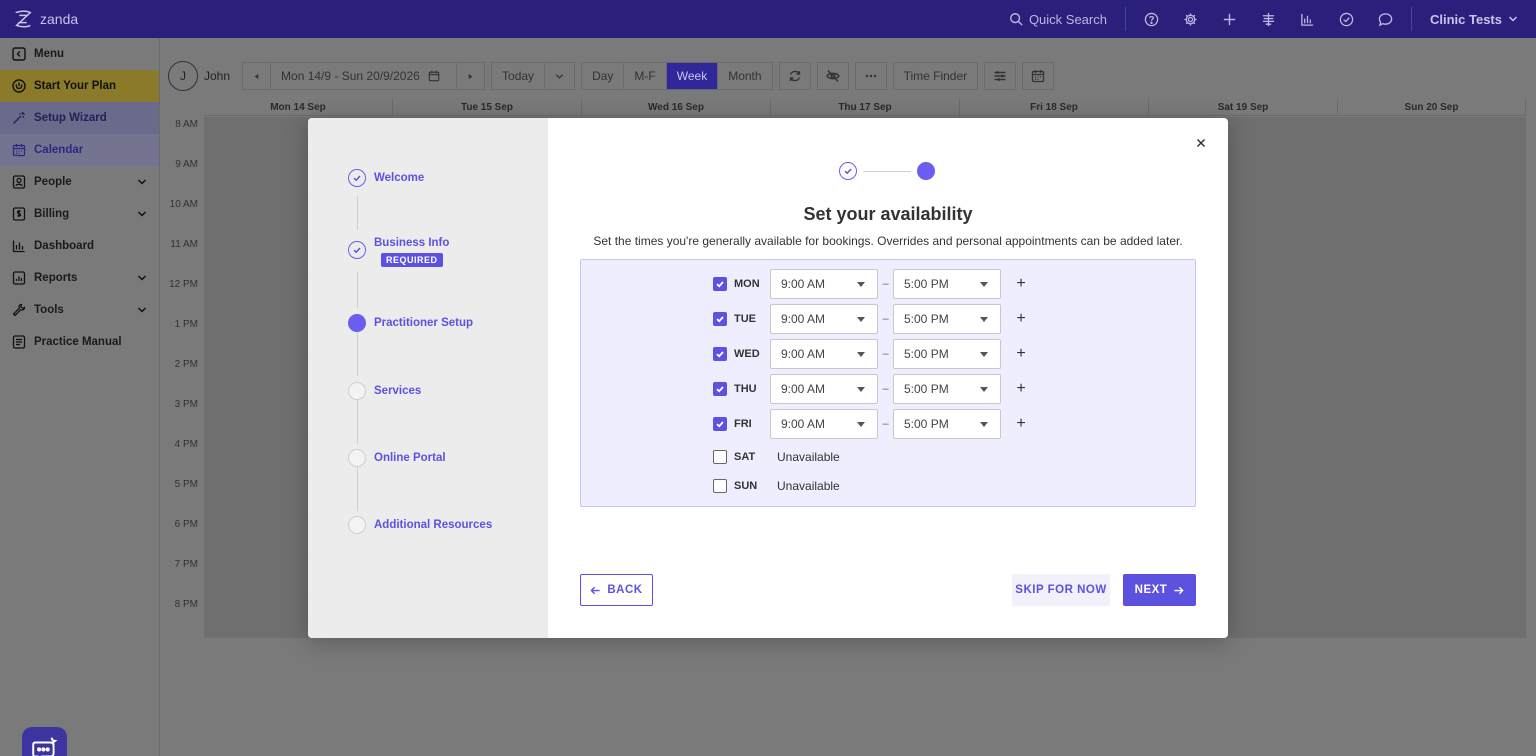 This screenshot has height=756, width=1536. I want to click on sidebar-item-practice-manual: Practice Manual, so click(79, 342).